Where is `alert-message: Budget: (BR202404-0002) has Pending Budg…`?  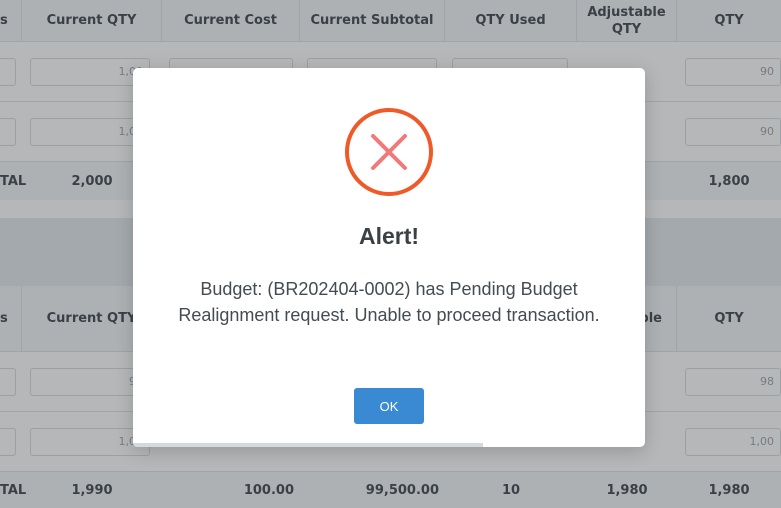
alert-message: Budget: (BR202404-0002) has Pending Budg… is located at coordinates (389, 302).